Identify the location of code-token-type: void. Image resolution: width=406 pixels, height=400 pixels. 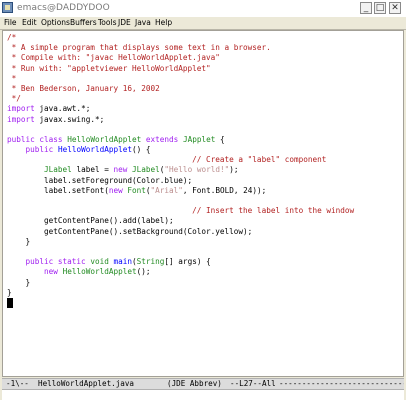
(99, 262).